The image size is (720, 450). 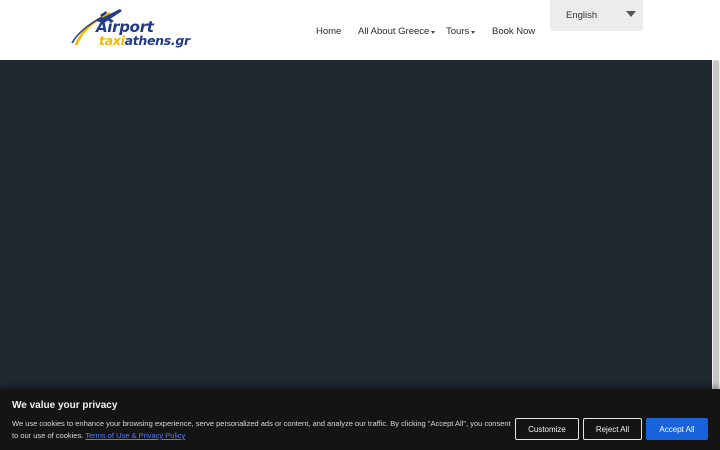 What do you see at coordinates (461, 31) in the screenshot?
I see `nav-item-tours: Tours` at bounding box center [461, 31].